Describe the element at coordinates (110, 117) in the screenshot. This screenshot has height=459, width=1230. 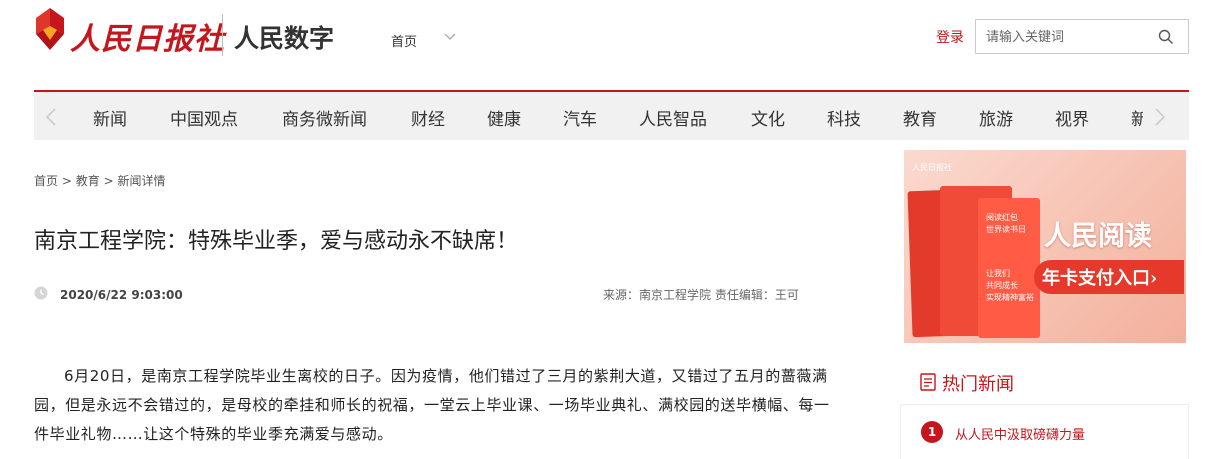
I see `nav-item-news: 新闻` at that location.